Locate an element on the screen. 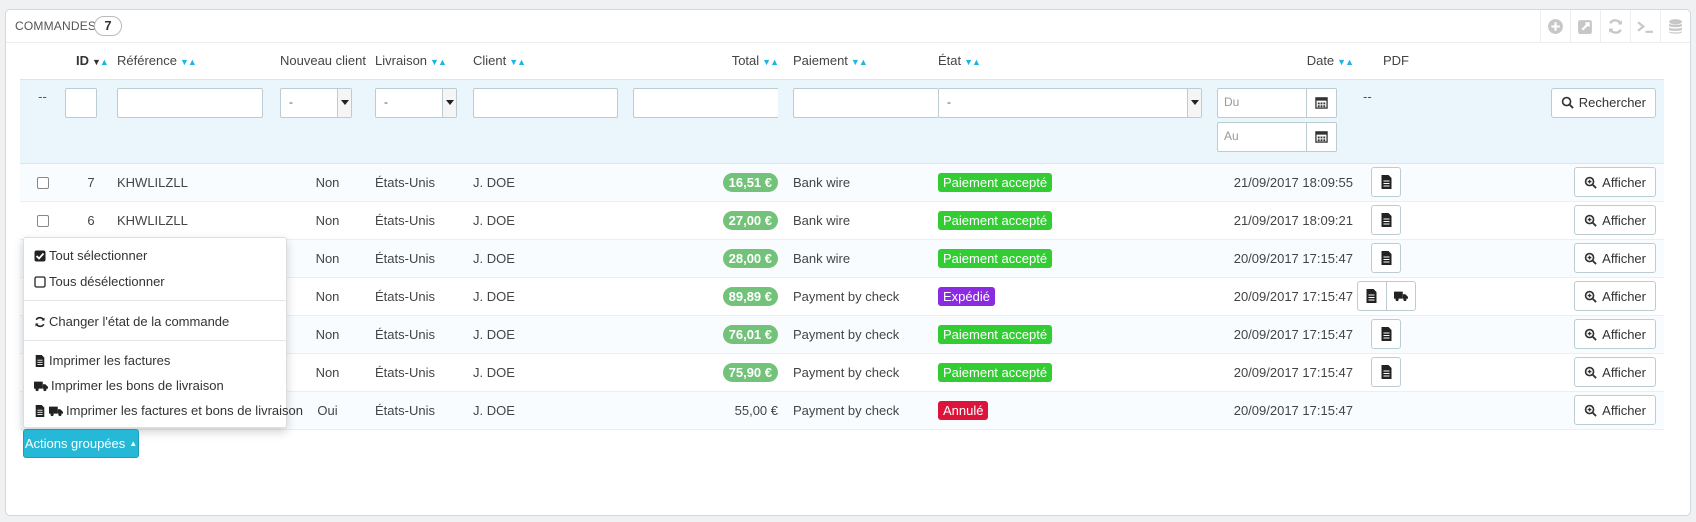 The image size is (1696, 522). empty-square-icon is located at coordinates (40, 281).